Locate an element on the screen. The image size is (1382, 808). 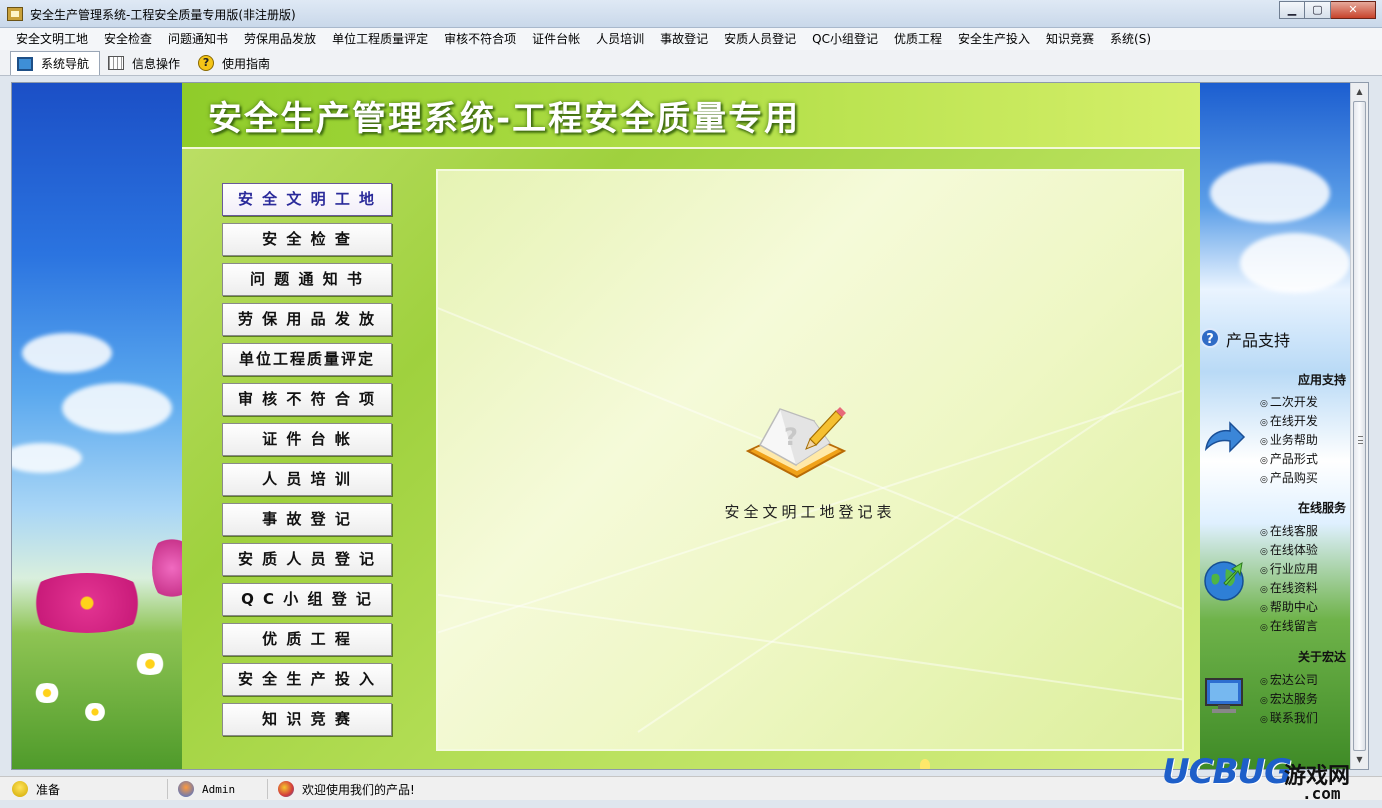
scroll-up-arrow: ▲ is located at coordinates (1359, 91).